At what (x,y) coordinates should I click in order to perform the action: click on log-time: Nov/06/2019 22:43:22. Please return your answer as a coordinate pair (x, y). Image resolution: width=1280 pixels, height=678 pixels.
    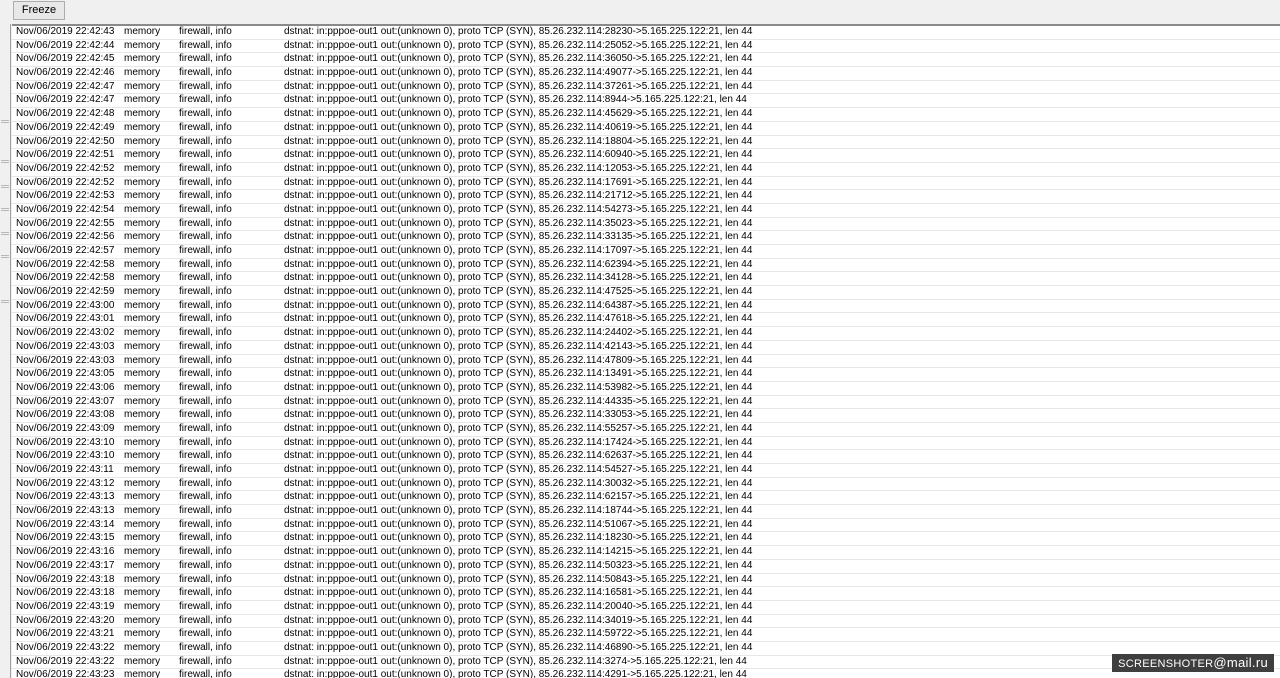
    Looking at the image, I should click on (65, 661).